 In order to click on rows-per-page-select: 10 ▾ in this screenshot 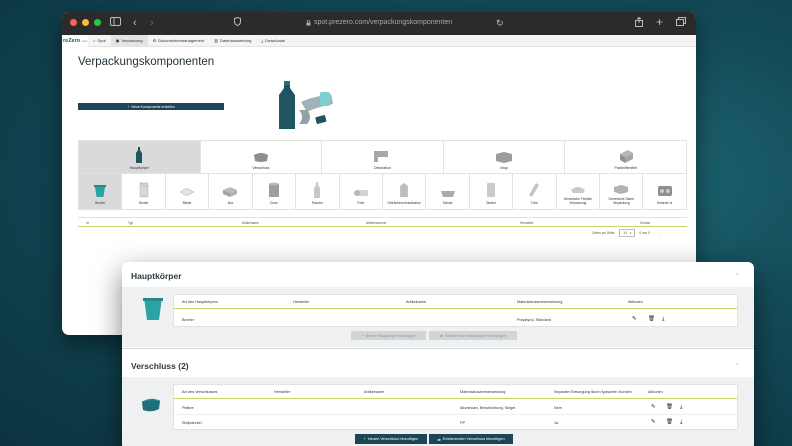, I will do `click(627, 233)`.